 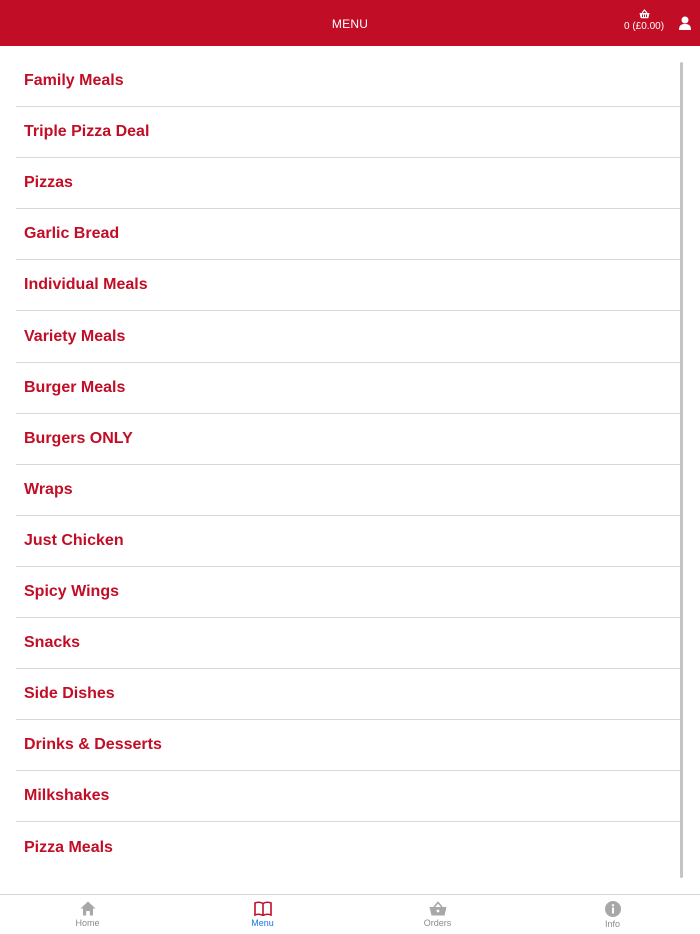 What do you see at coordinates (349, 82) in the screenshot?
I see `menu-item-family-meals: Family Meals` at bounding box center [349, 82].